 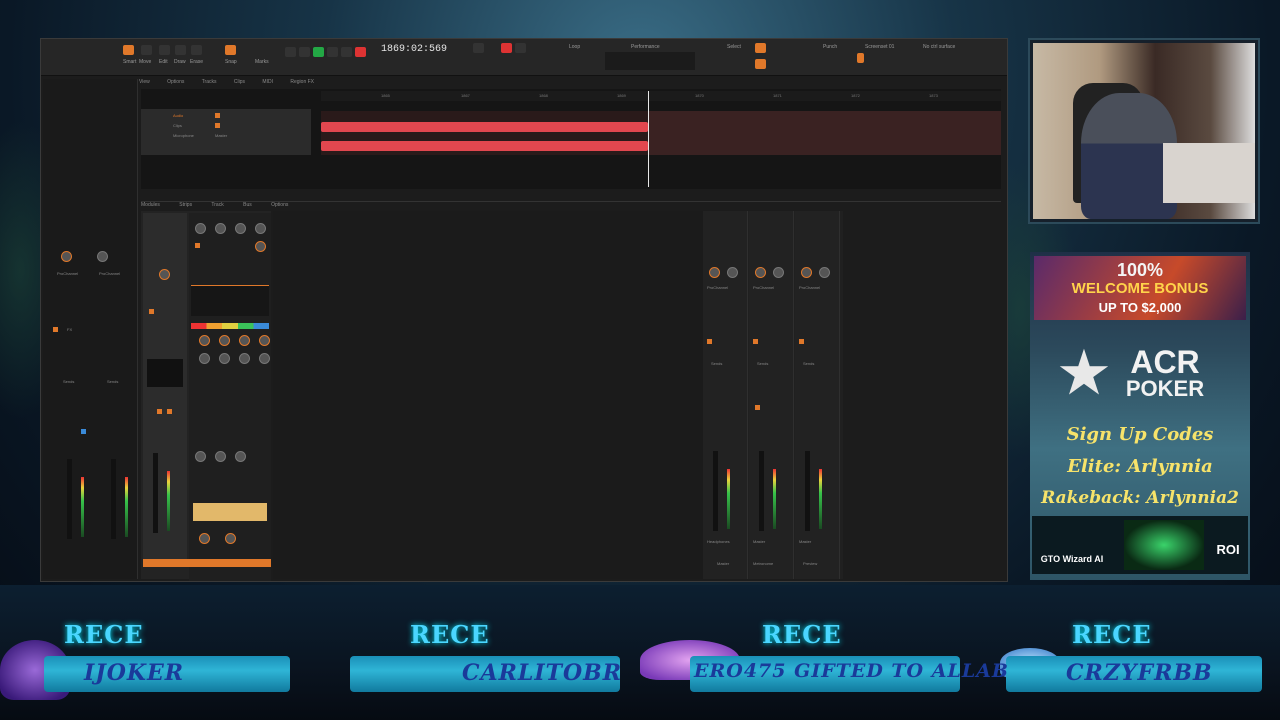 I want to click on comp-output-knob, so click(x=260, y=228).